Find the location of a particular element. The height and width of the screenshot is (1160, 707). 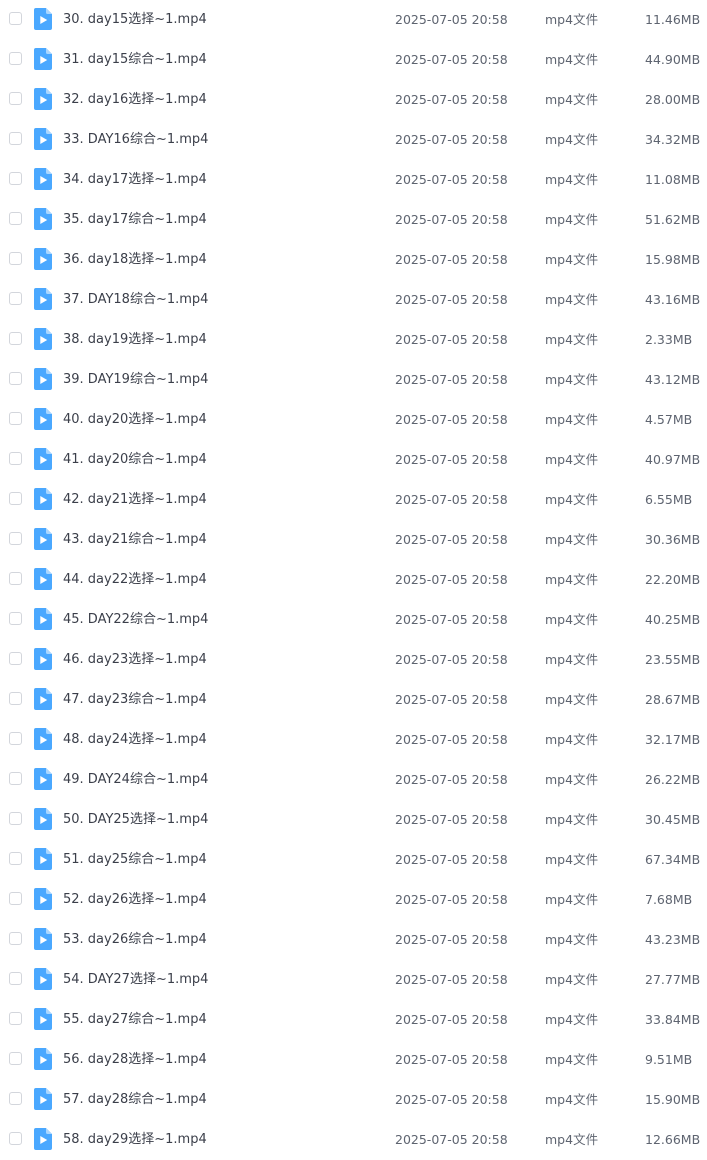

file-name: 33. DAY16综合~1.mp4 is located at coordinates (135, 139).